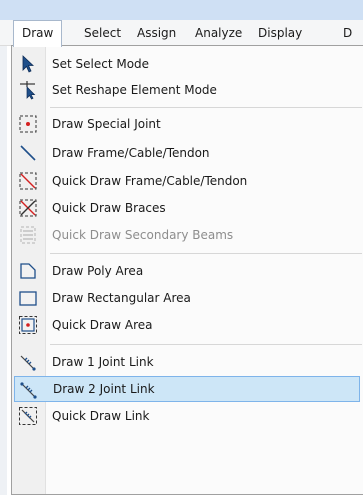  I want to click on menu-item-label: Draw Rectangular Area, so click(121, 298).